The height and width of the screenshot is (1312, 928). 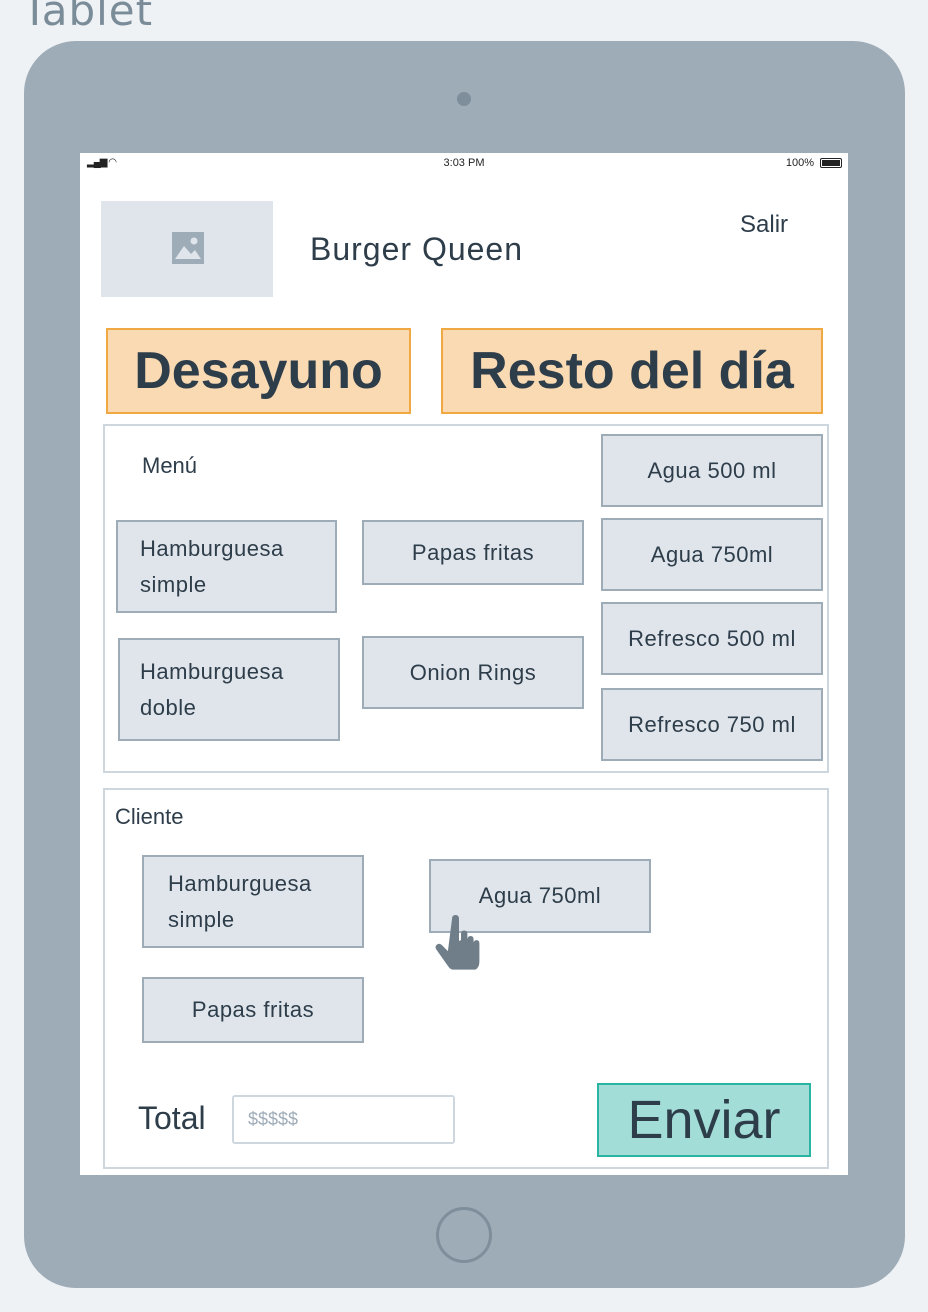 I want to click on category-rest-of-day-button: Resto del día, so click(x=632, y=371).